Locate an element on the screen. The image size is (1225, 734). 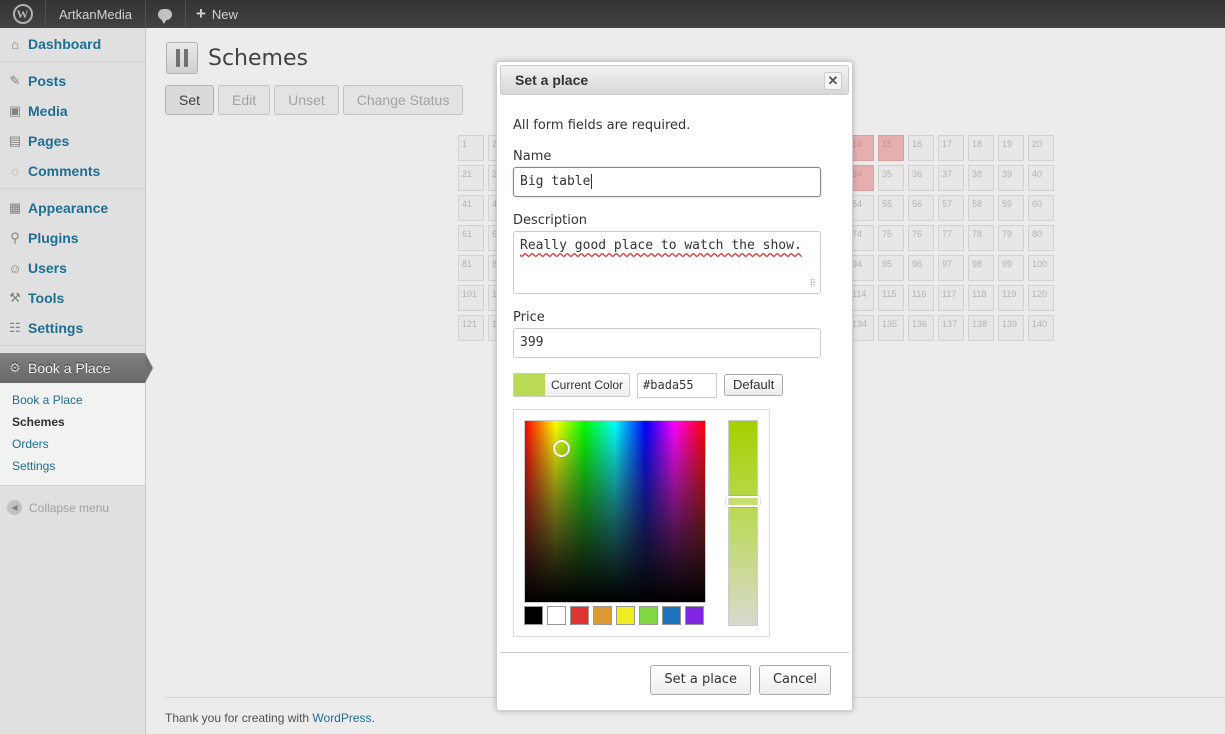
hex-color-input: #bada55 is located at coordinates (677, 385).